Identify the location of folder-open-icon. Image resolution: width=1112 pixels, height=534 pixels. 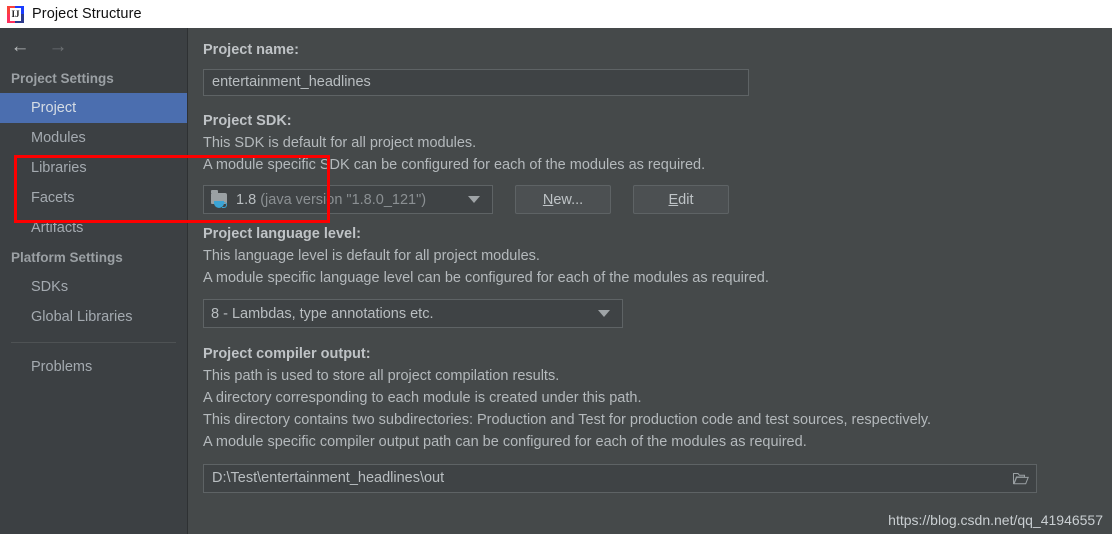
(1021, 478).